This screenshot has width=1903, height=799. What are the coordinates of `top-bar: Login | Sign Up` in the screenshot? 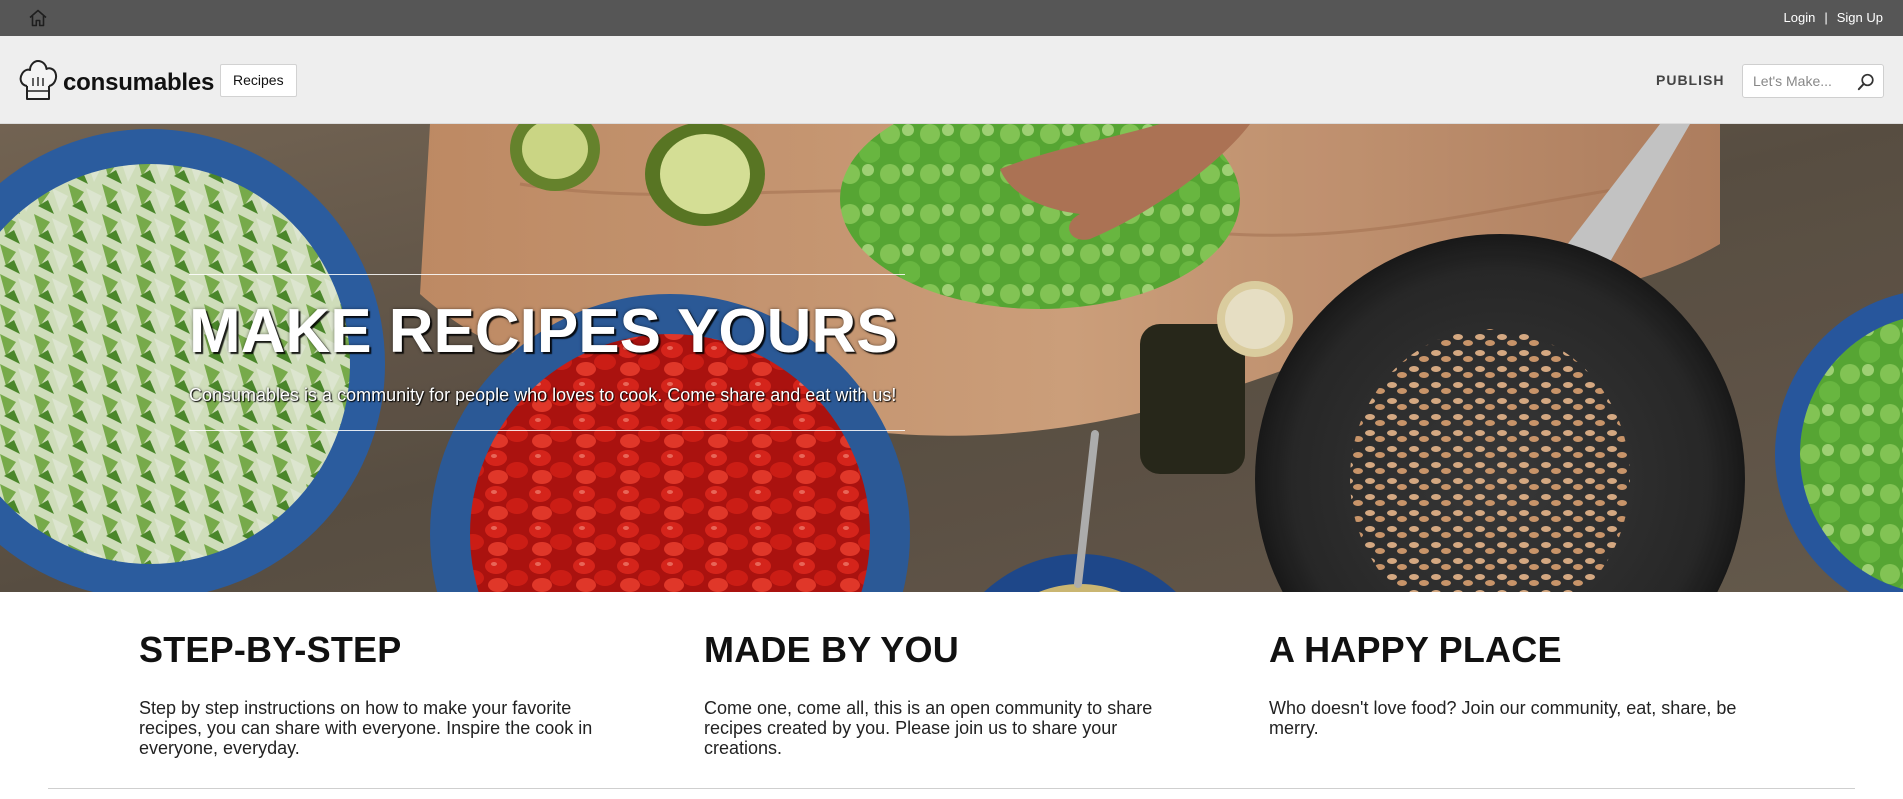 It's located at (951, 18).